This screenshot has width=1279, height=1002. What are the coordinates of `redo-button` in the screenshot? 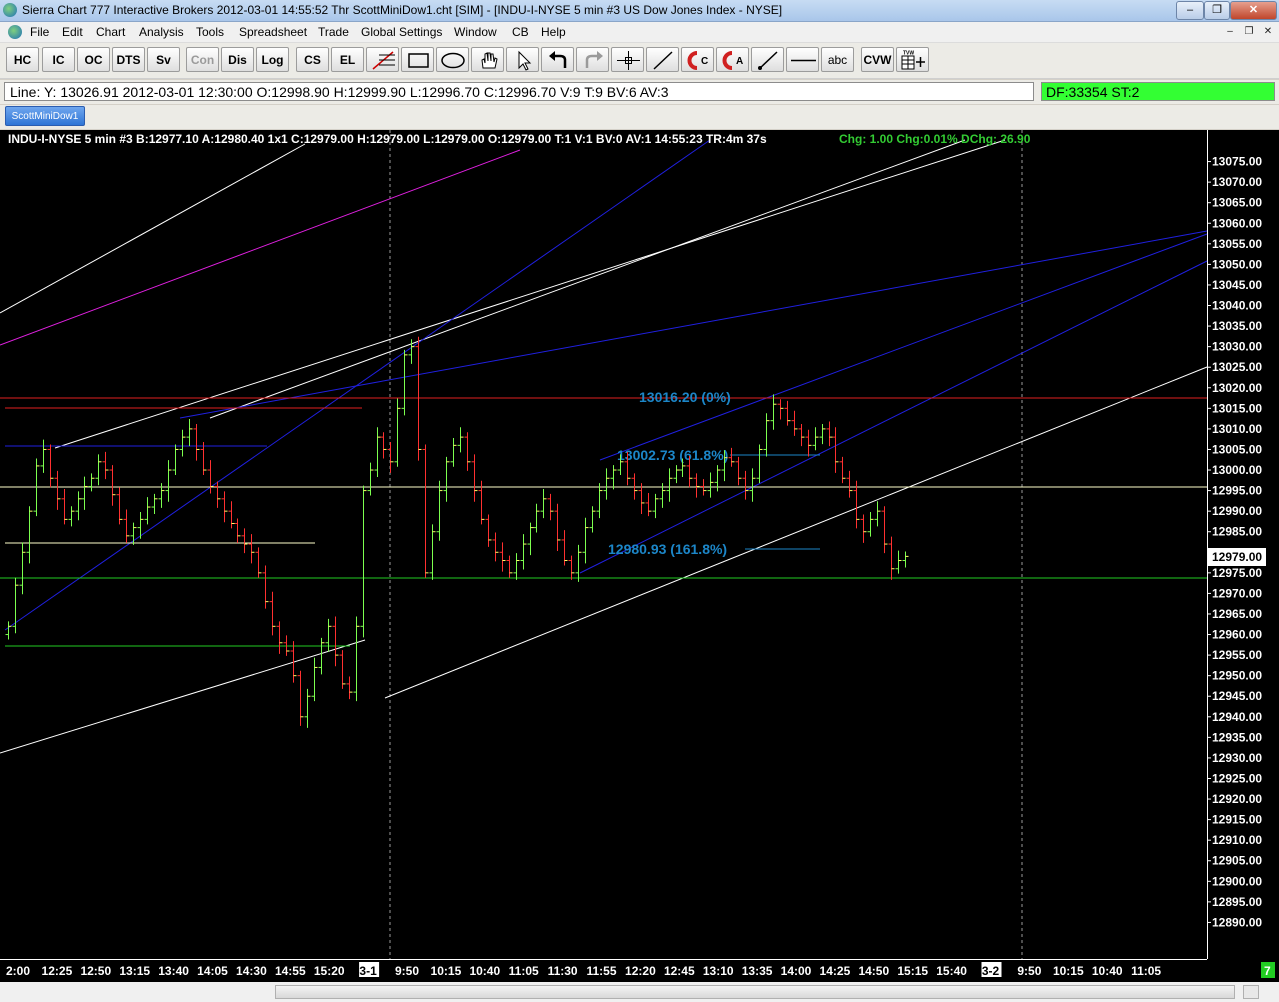 It's located at (592, 59).